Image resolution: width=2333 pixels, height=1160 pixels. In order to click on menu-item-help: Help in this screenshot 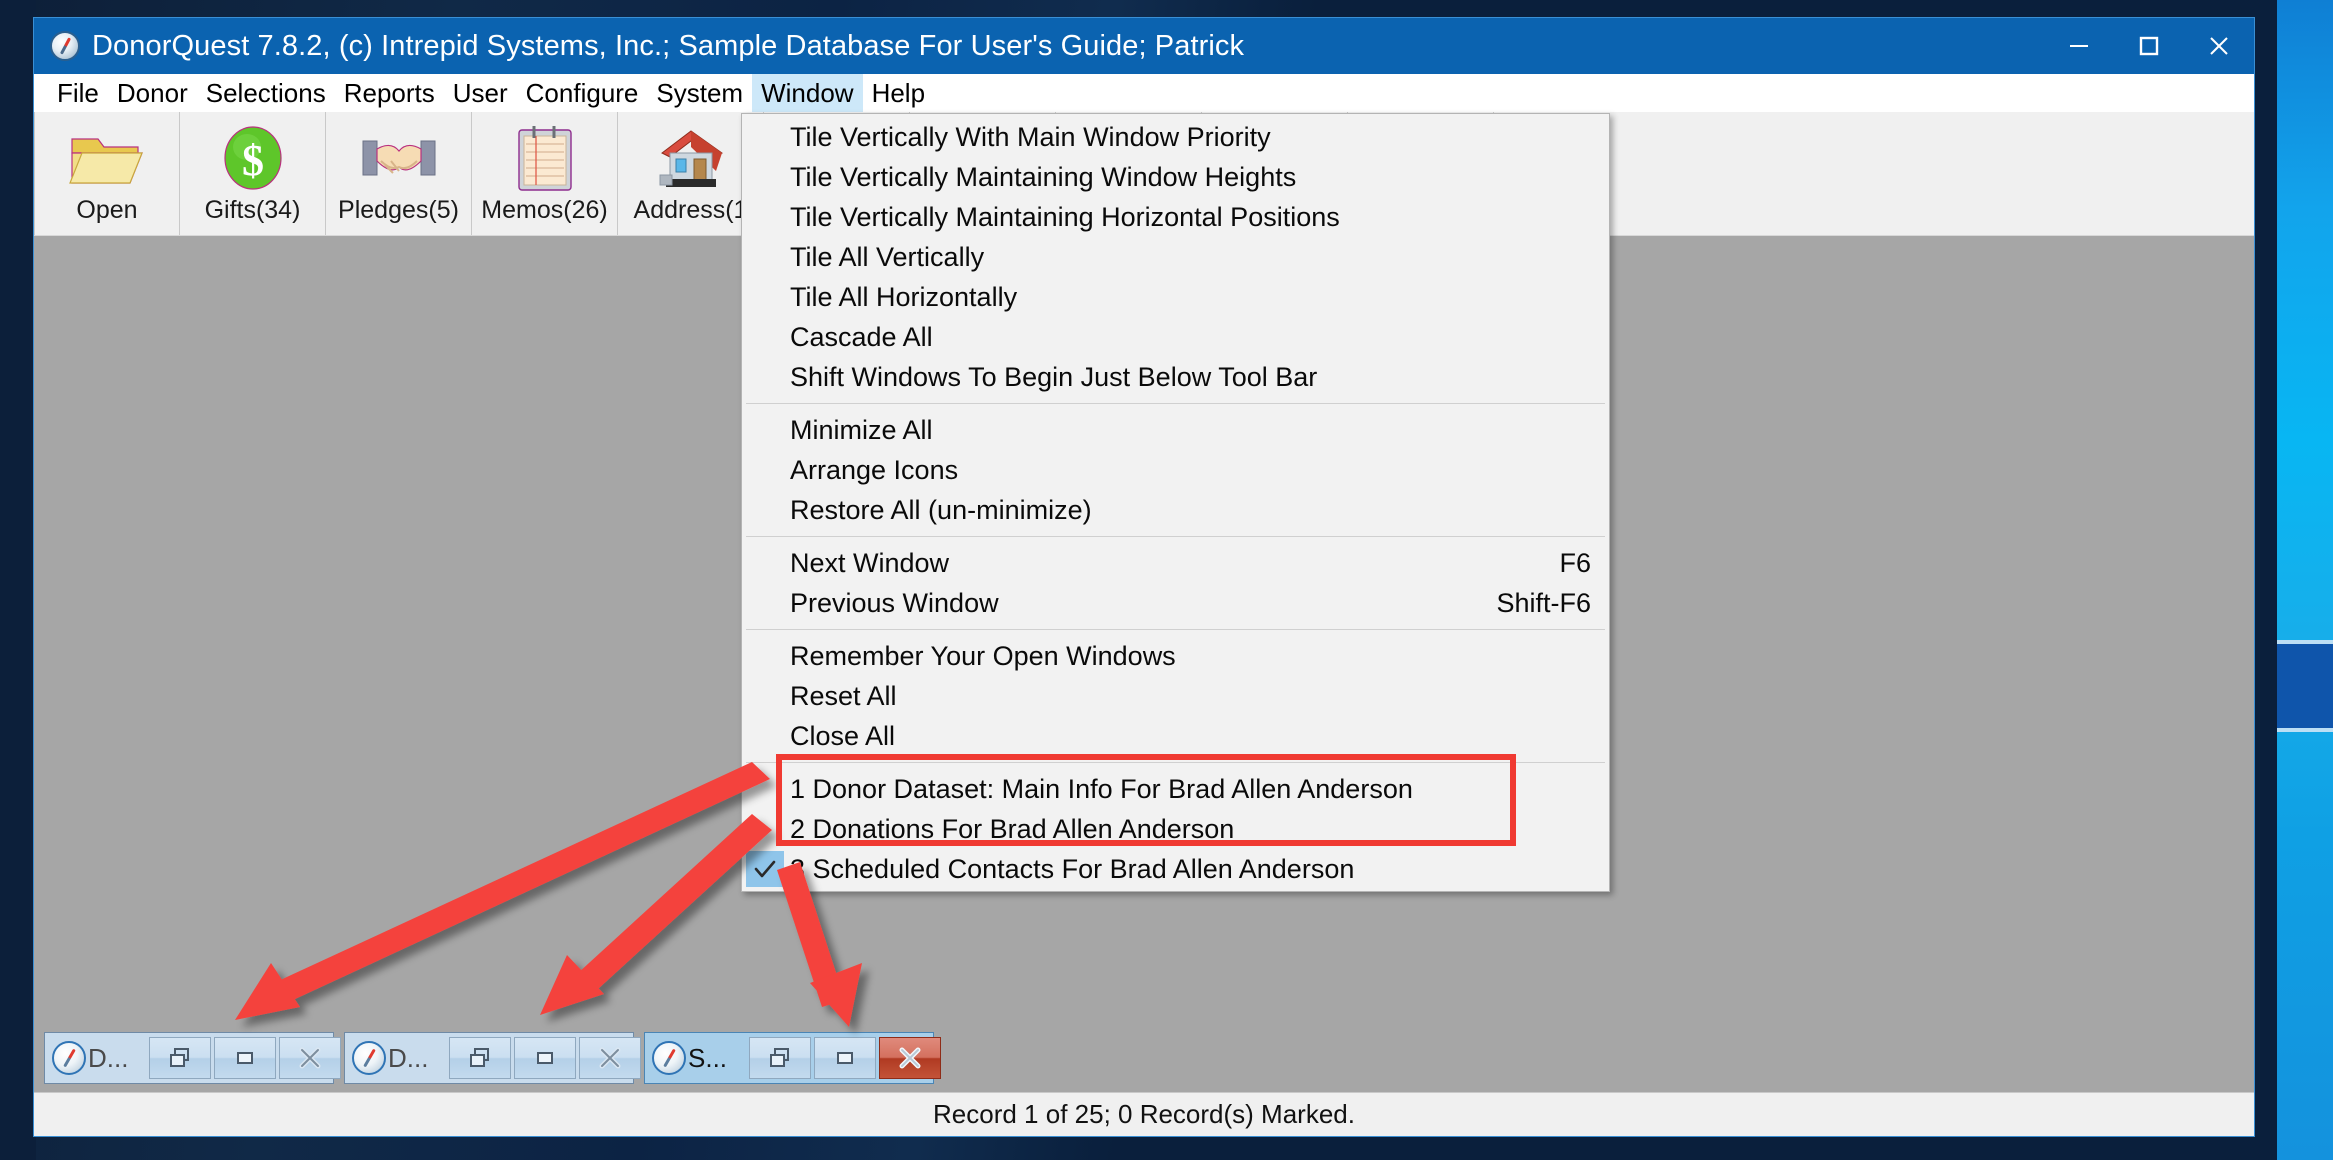, I will do `click(898, 93)`.